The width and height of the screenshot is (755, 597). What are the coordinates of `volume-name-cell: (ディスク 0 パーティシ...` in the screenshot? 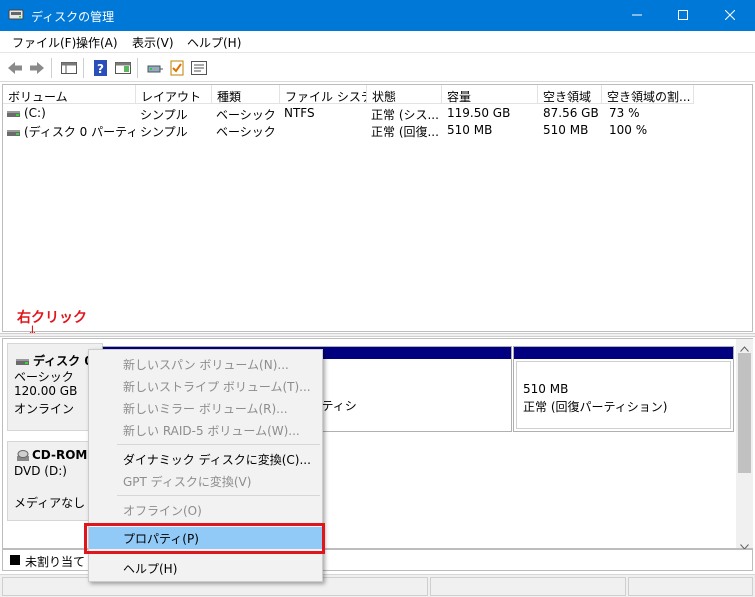 It's located at (71, 131).